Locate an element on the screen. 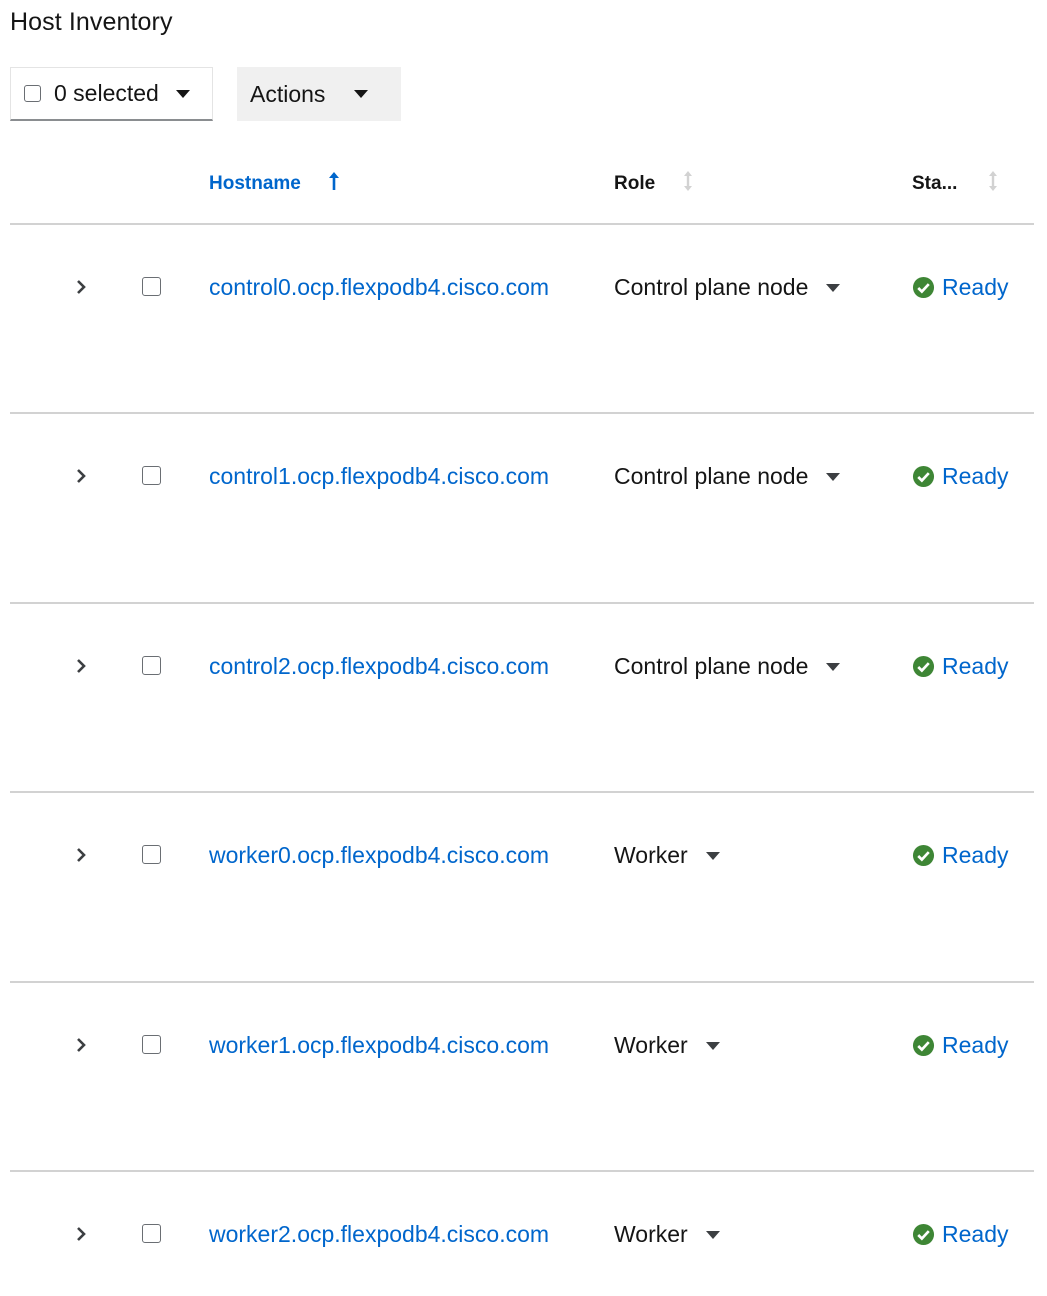 This screenshot has width=1047, height=1296. column-header-hostname: Hostname is located at coordinates (274, 184).